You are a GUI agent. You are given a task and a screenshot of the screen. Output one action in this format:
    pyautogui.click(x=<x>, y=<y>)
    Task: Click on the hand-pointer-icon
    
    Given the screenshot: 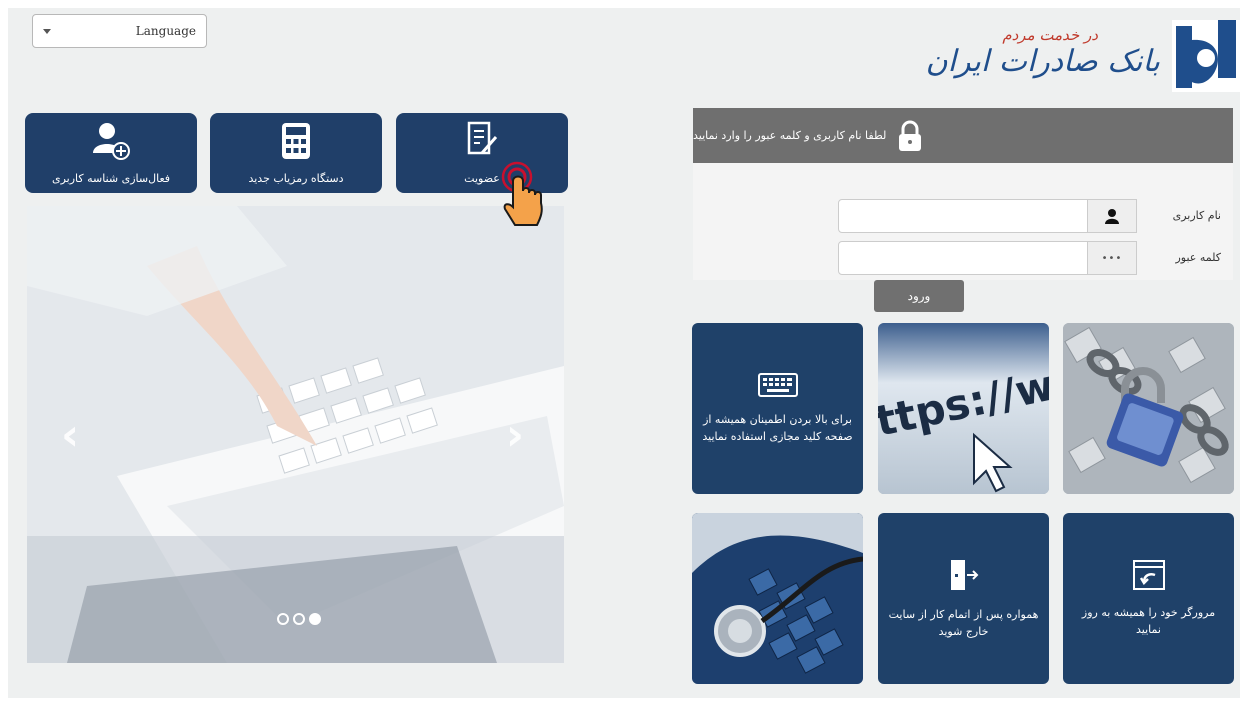 What is the action you would take?
    pyautogui.click(x=522, y=193)
    